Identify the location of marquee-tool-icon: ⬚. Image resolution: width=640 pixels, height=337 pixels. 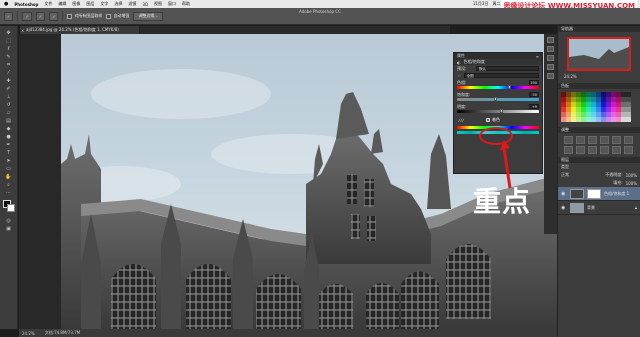
(9, 41).